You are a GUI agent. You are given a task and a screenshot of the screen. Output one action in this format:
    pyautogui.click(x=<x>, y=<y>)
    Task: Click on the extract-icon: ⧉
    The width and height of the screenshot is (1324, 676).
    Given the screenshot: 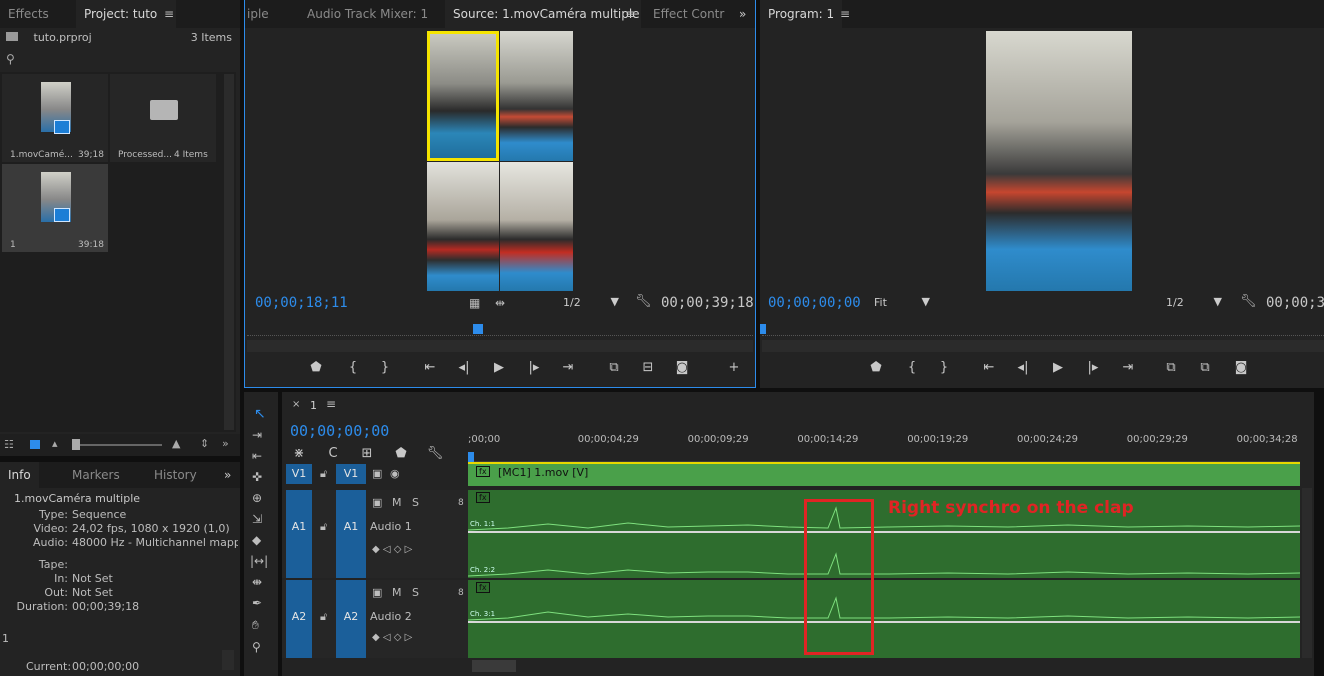 What is the action you would take?
    pyautogui.click(x=1205, y=367)
    